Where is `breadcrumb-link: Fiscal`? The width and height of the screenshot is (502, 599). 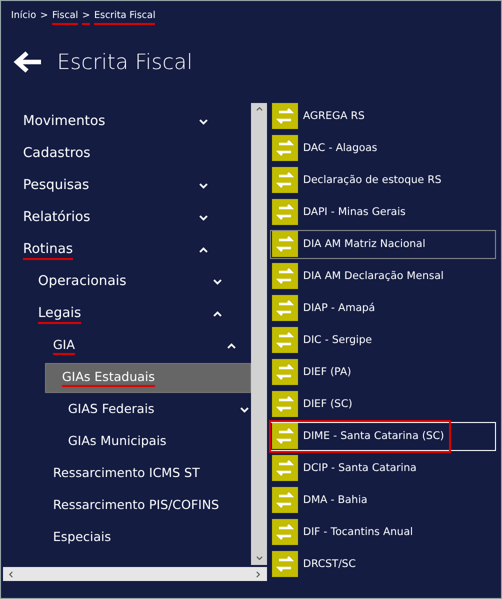 breadcrumb-link: Fiscal is located at coordinates (65, 17).